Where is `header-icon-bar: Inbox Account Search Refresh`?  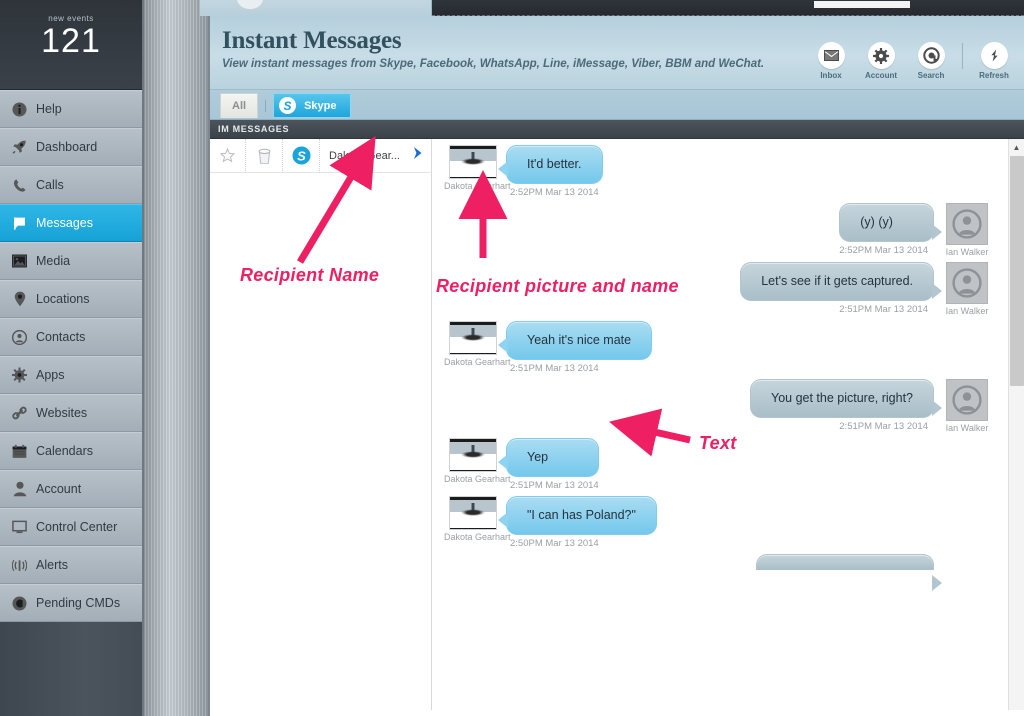
header-icon-bar: Inbox Account Search Refresh is located at coordinates (912, 61).